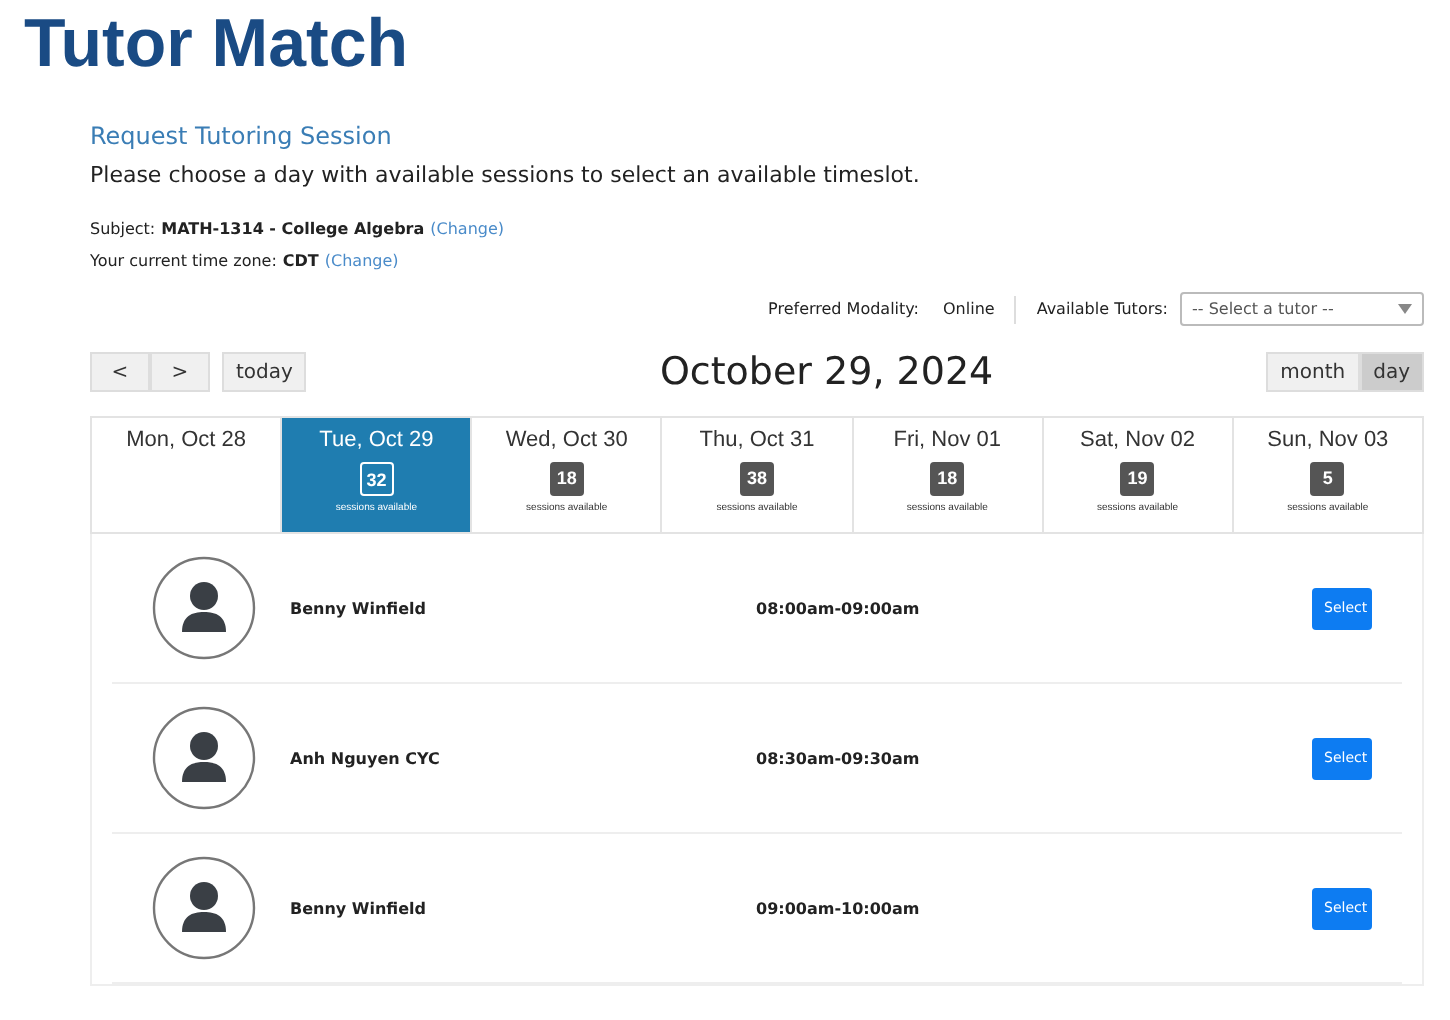  What do you see at coordinates (1034, 908) in the screenshot?
I see `time-slot: 09:00am-10:00am` at bounding box center [1034, 908].